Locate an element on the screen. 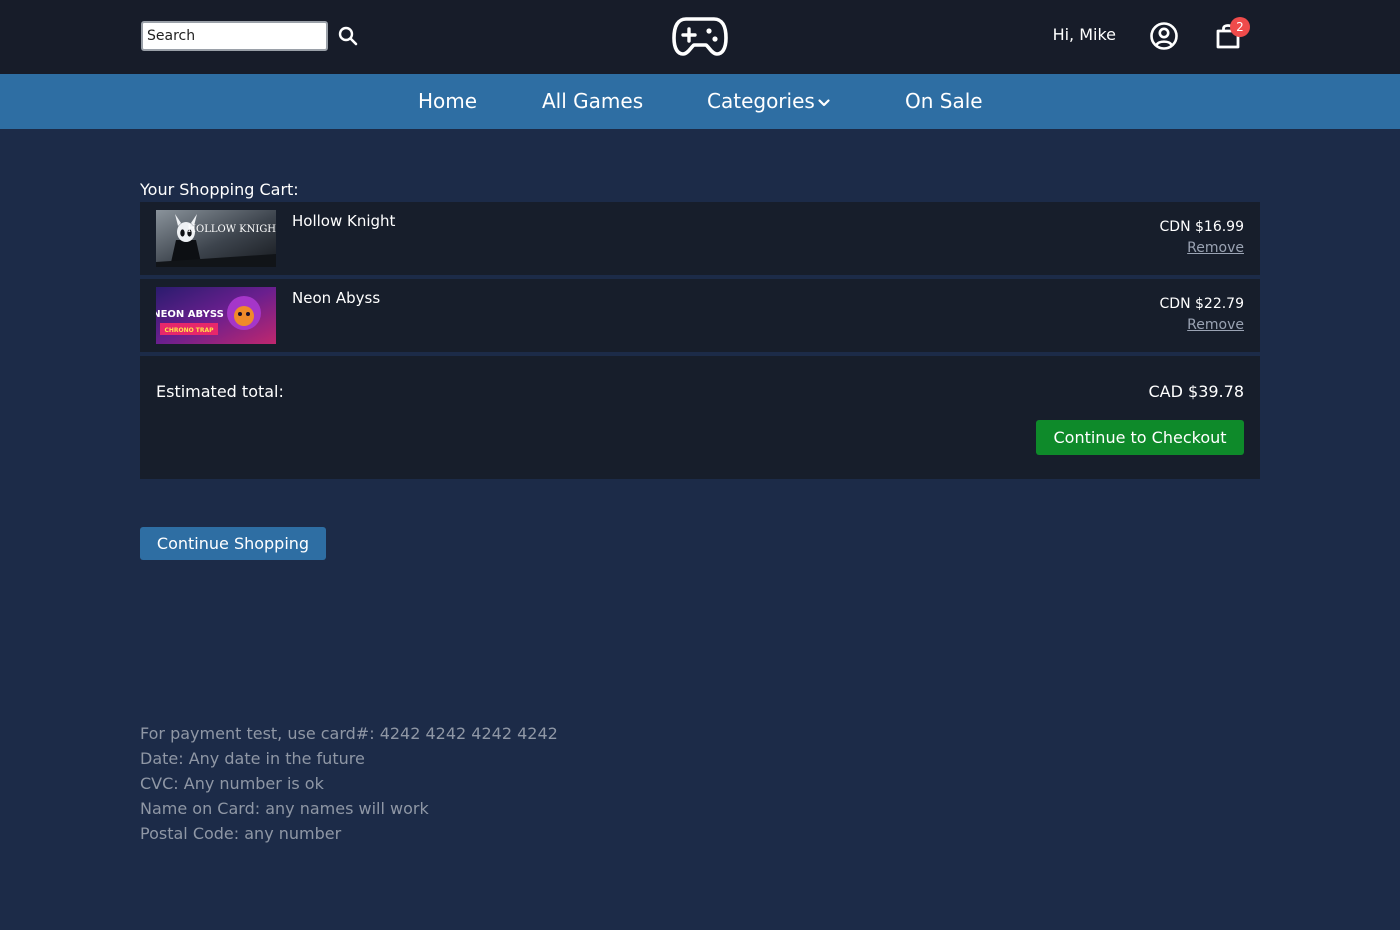 Image resolution: width=1400 pixels, height=930 pixels. account-icon is located at coordinates (1164, 36).